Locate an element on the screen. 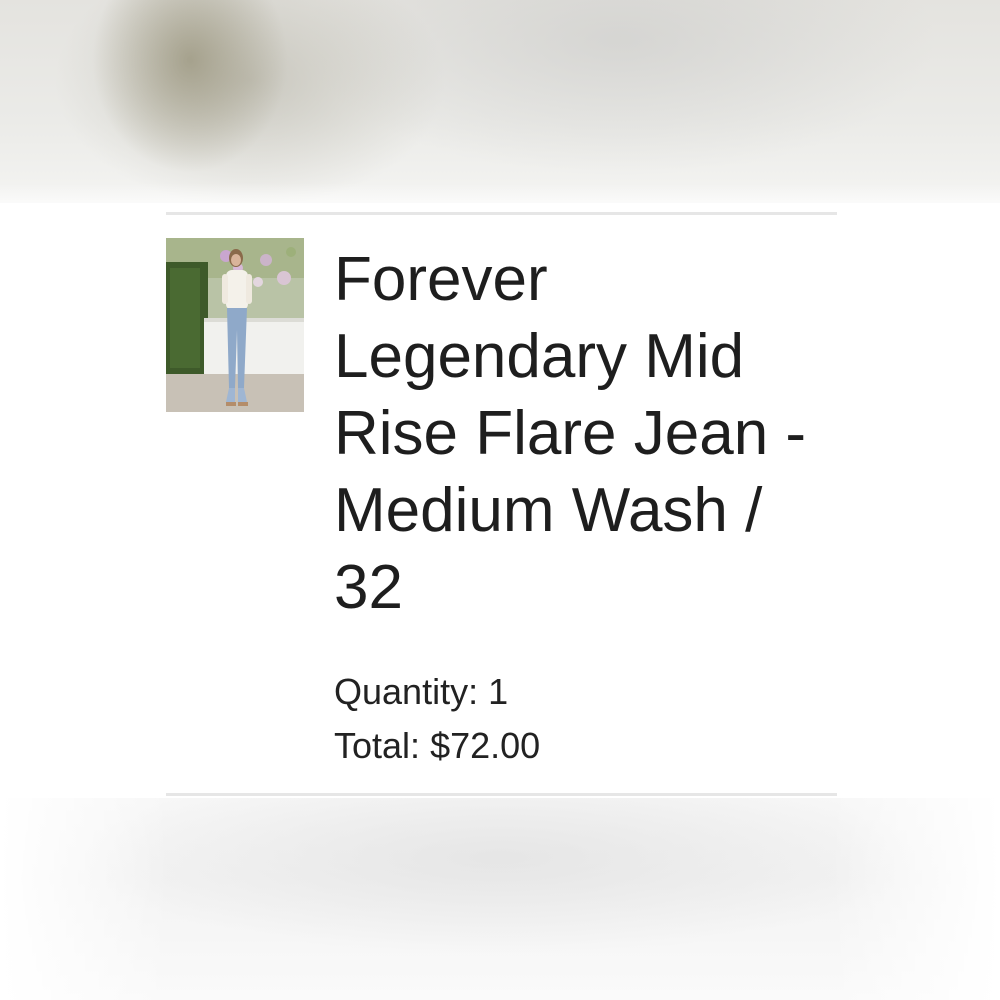 This screenshot has height=1000, width=1000. total-row: Total: $72.00 is located at coordinates (437, 746).